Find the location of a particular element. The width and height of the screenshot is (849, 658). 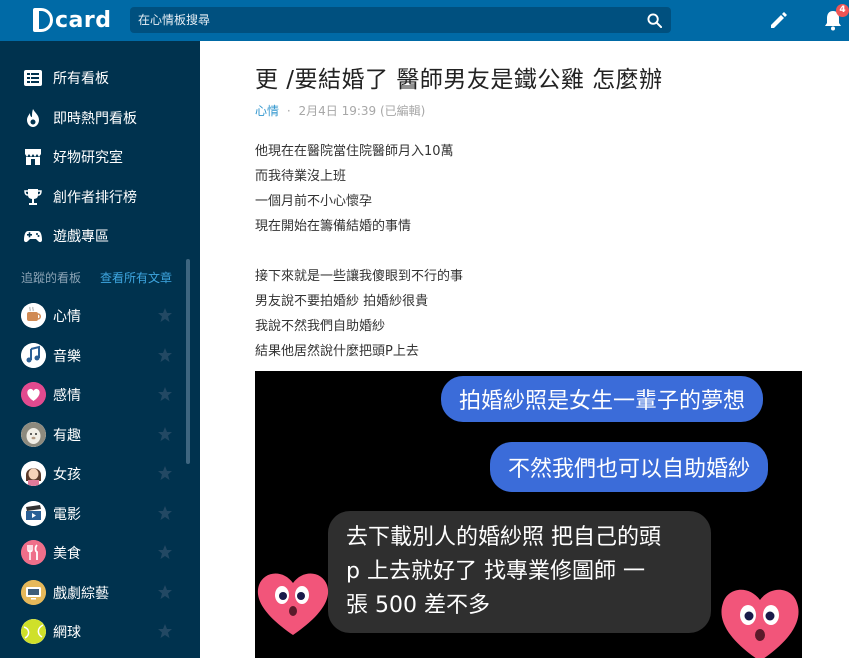

post-line: 現在開始在籌備結婚的事情 is located at coordinates (333, 226).